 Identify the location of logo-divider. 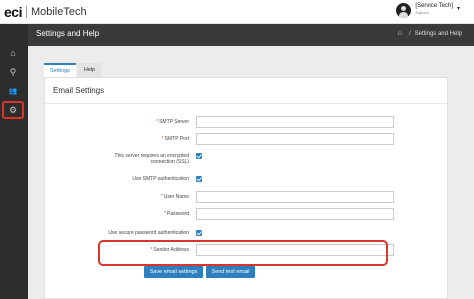
(26, 12).